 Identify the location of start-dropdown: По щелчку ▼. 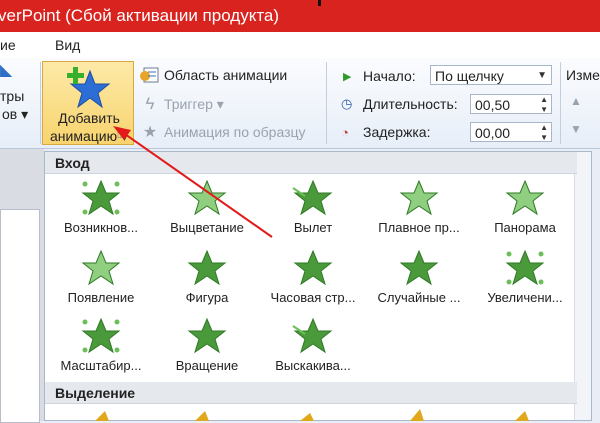
(491, 75).